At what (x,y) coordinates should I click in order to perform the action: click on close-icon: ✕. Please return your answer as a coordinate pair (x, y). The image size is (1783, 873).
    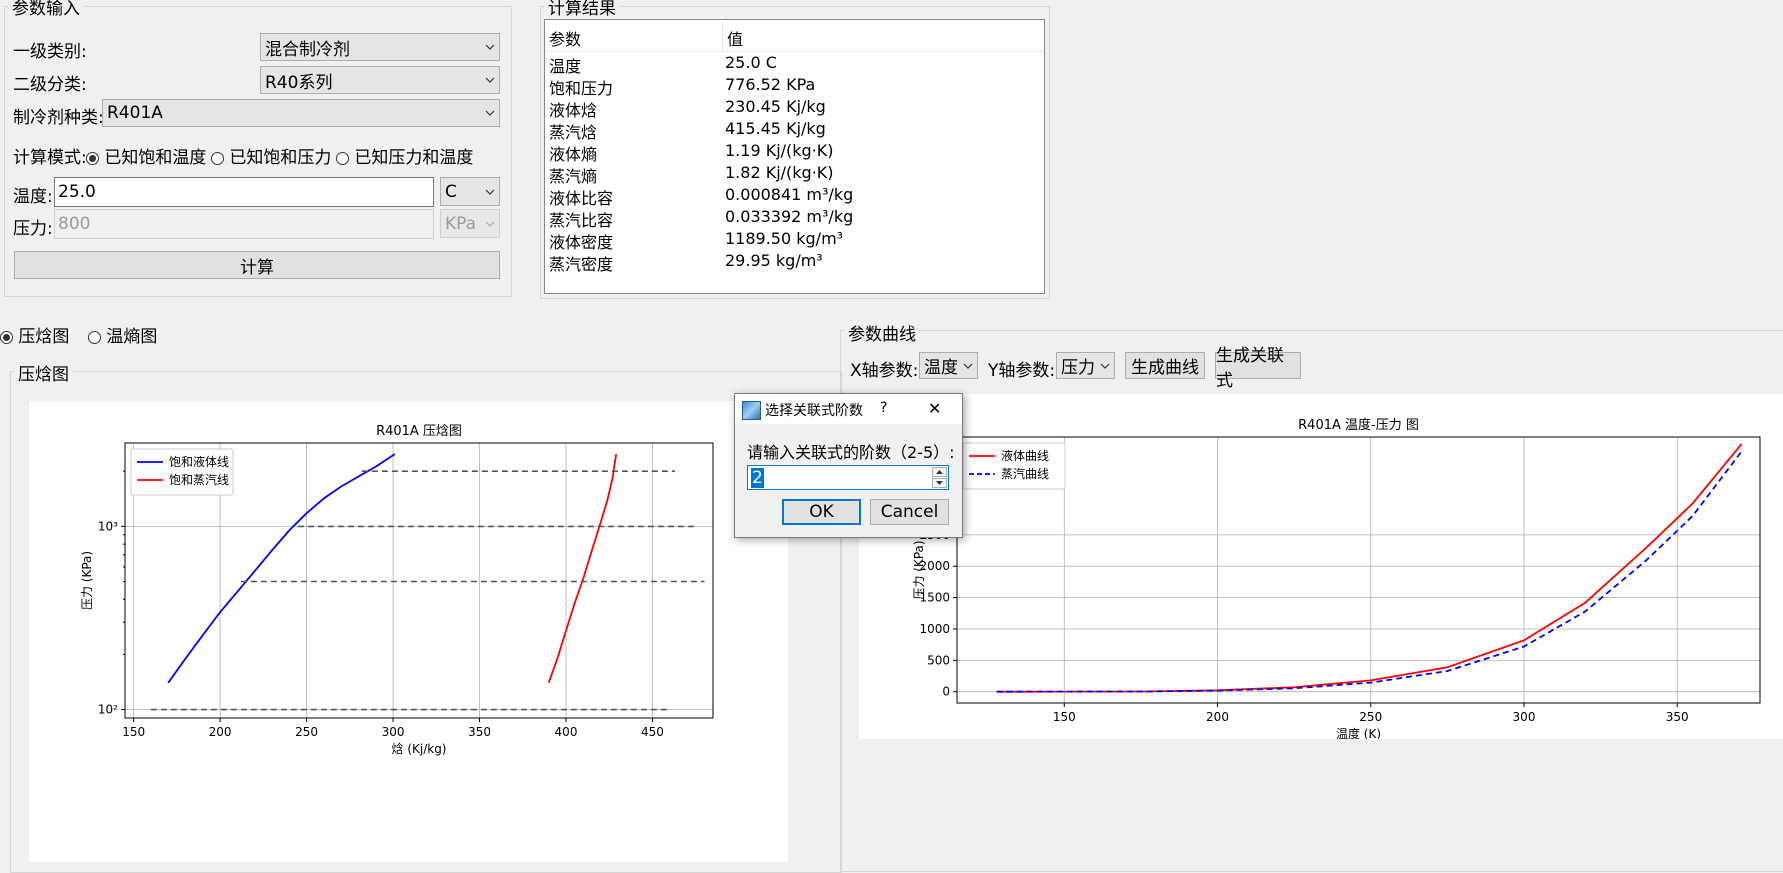
    Looking at the image, I should click on (934, 408).